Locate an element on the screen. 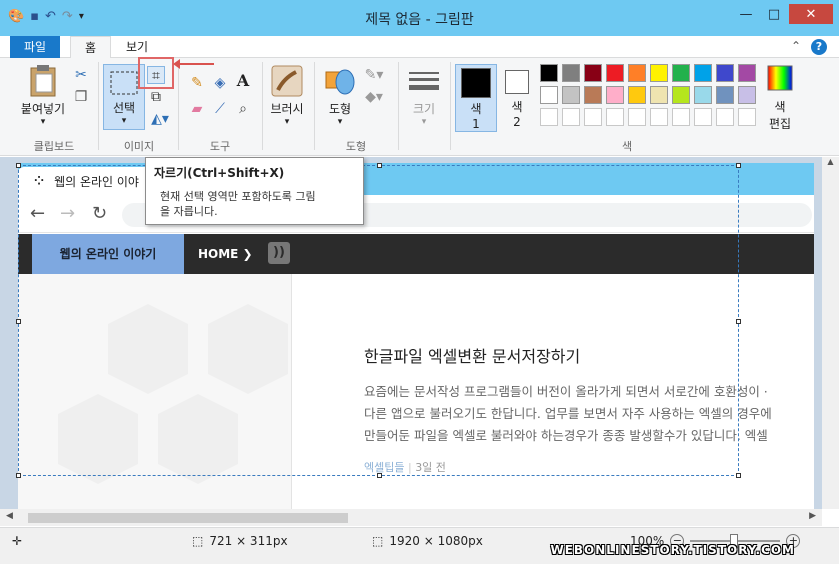 The width and height of the screenshot is (839, 564). selection-size: 721 × 311px is located at coordinates (248, 541).